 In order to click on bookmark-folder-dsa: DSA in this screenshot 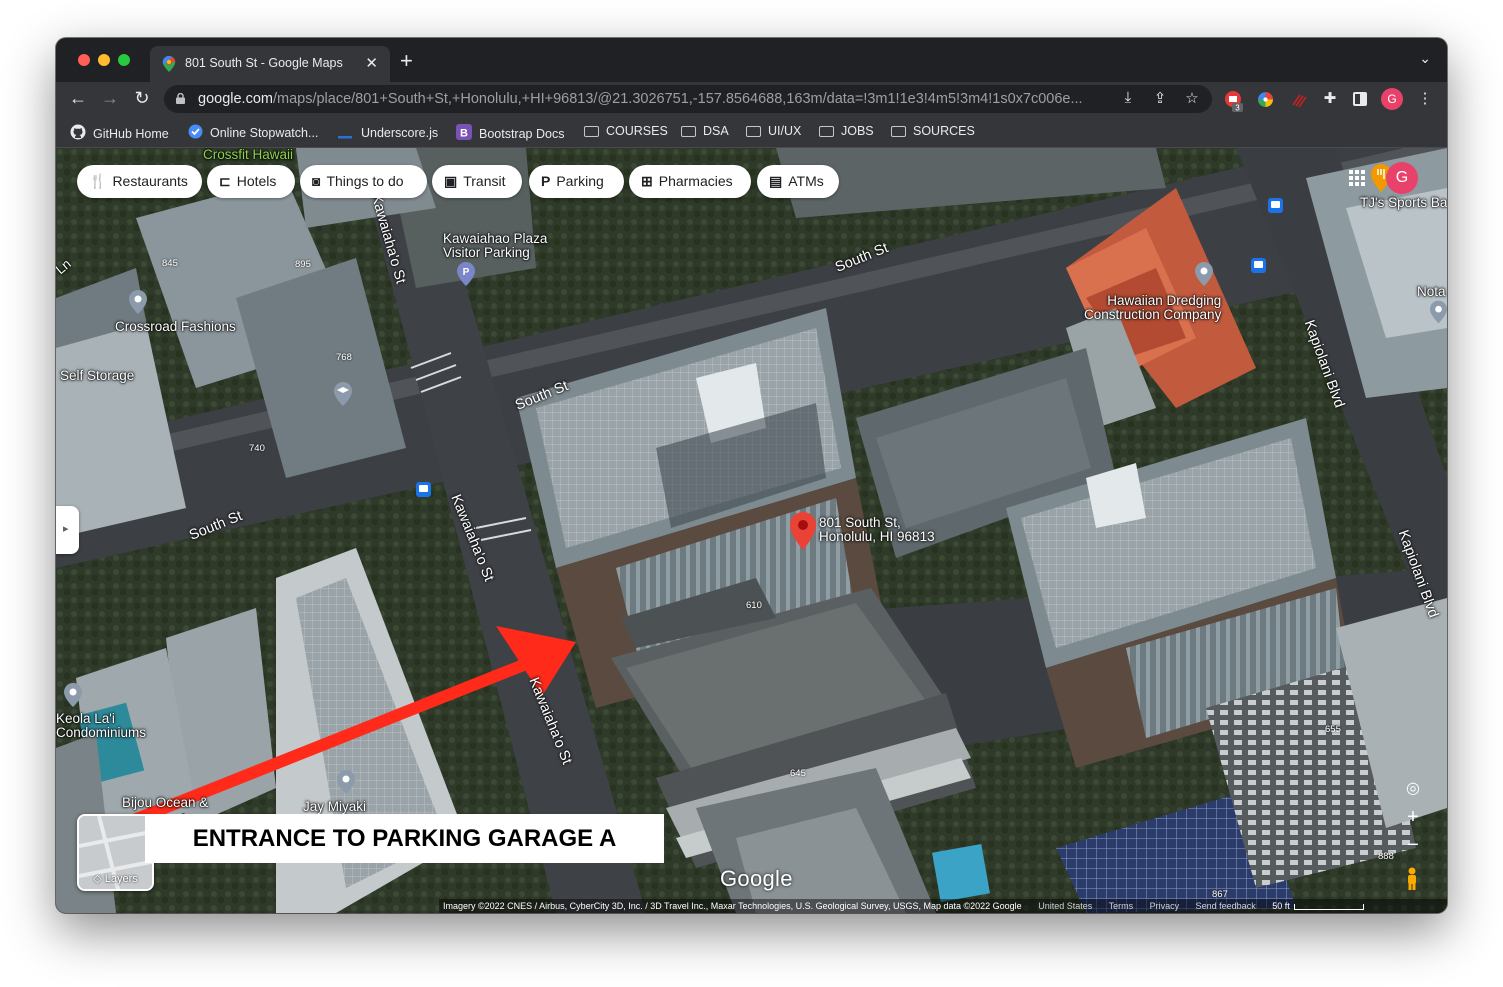, I will do `click(705, 131)`.